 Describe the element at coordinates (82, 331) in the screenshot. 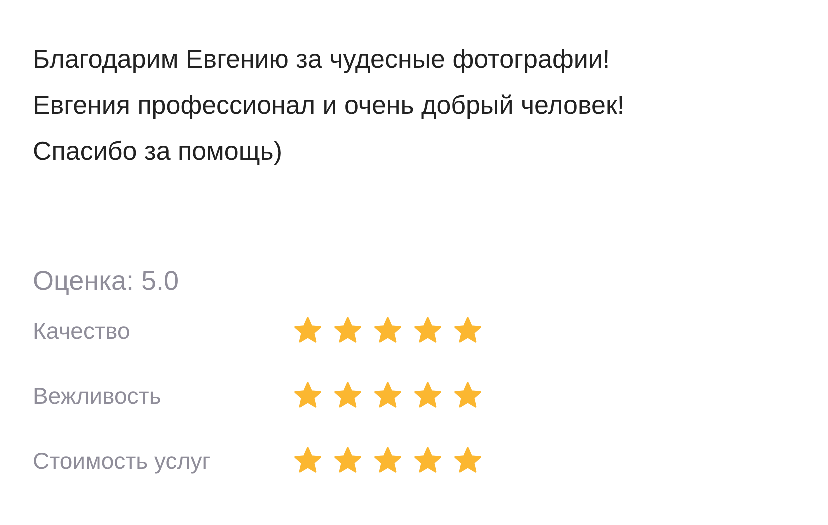

I see `criterion-label: Качество` at that location.